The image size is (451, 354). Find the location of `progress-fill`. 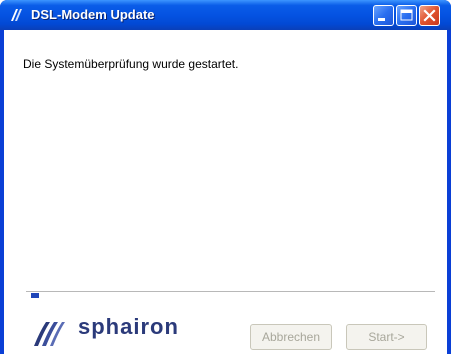

progress-fill is located at coordinates (35, 295).